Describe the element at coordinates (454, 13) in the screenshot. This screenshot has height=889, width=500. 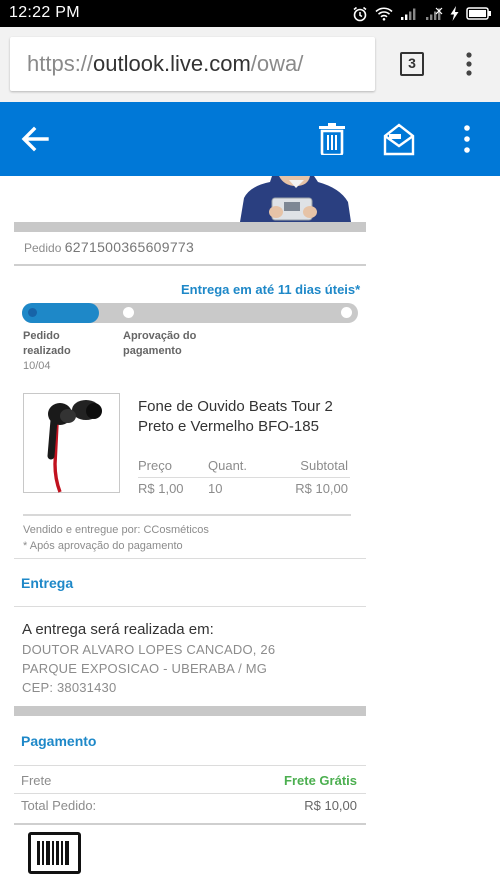
I see `charging-icon` at that location.